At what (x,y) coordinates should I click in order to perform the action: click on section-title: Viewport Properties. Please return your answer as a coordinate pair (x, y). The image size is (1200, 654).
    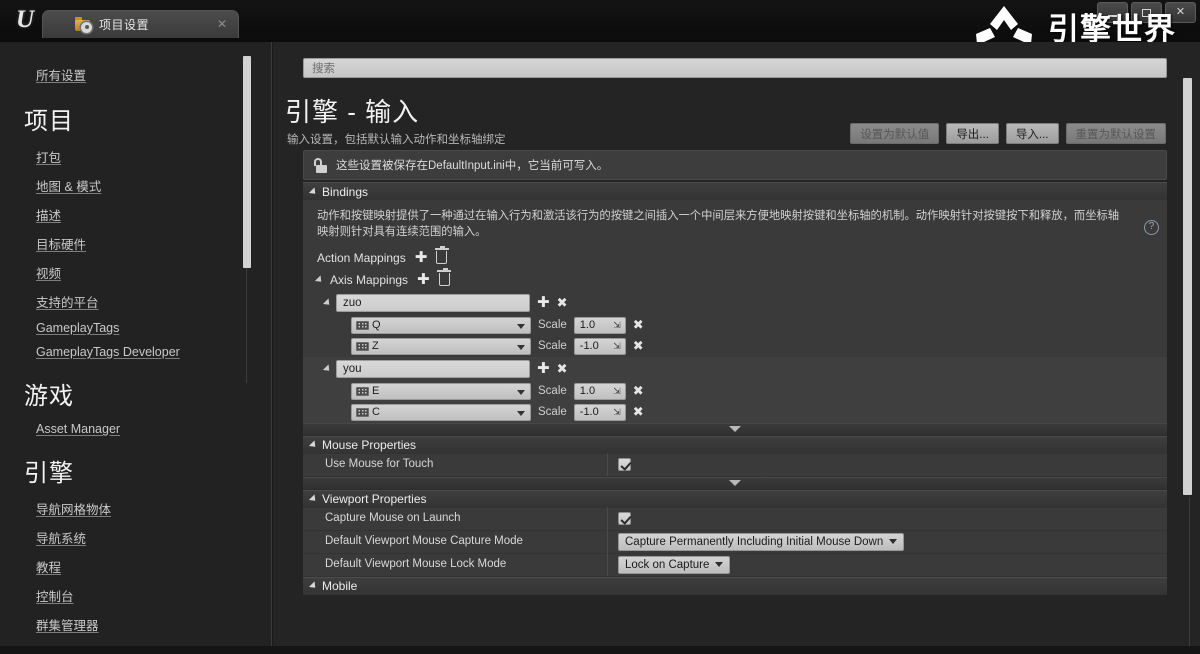
    Looking at the image, I should click on (374, 499).